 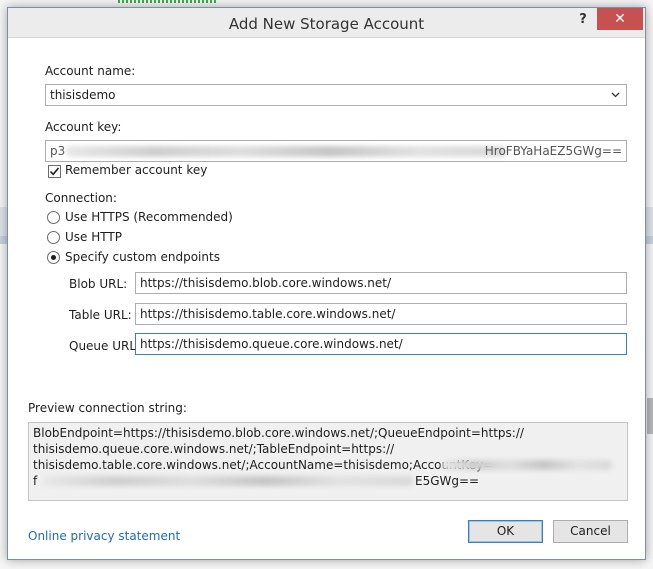 What do you see at coordinates (83, 95) in the screenshot?
I see `account-name-value: thisisdemo` at bounding box center [83, 95].